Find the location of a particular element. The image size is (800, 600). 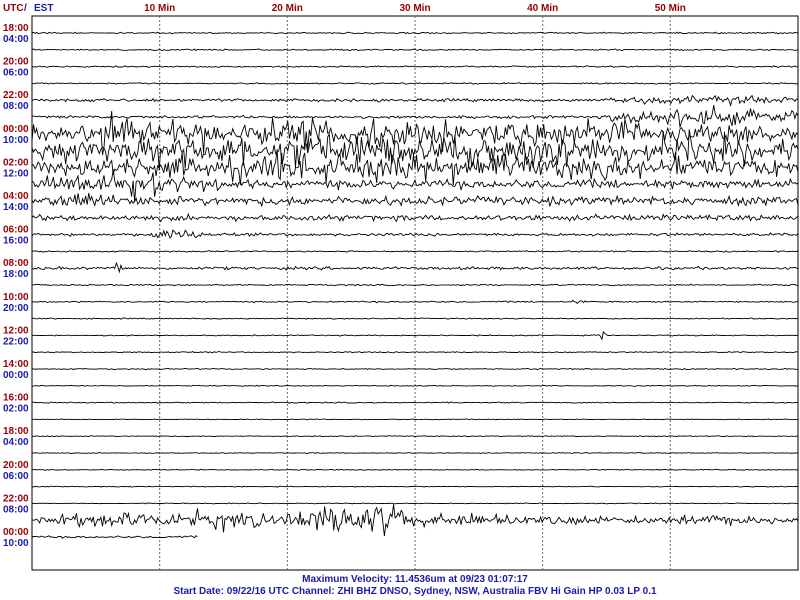

hour-label-utc: 10:00 is located at coordinates (16, 297).